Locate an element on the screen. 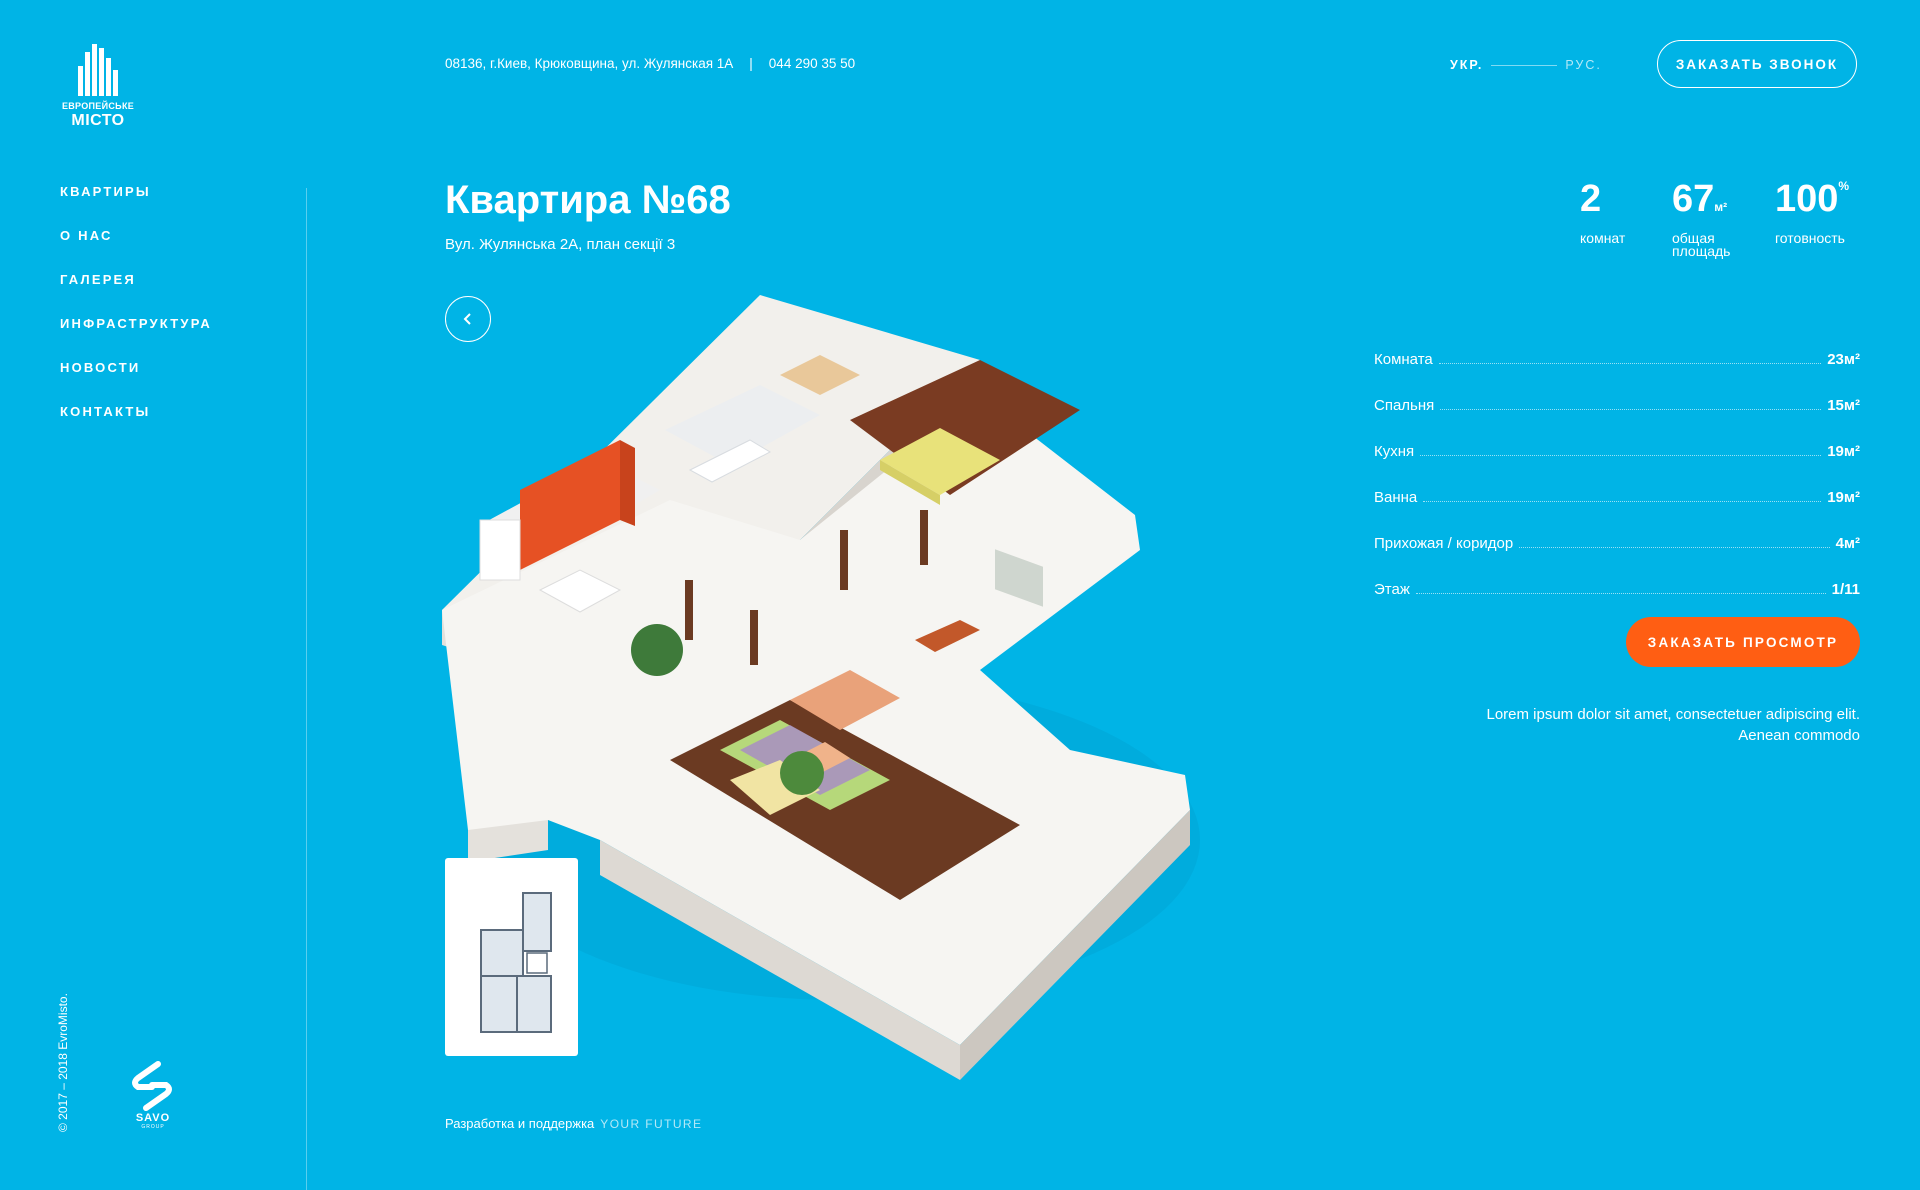 Image resolution: width=1920 pixels, height=1190 pixels. area-value: 67 is located at coordinates (1693, 199).